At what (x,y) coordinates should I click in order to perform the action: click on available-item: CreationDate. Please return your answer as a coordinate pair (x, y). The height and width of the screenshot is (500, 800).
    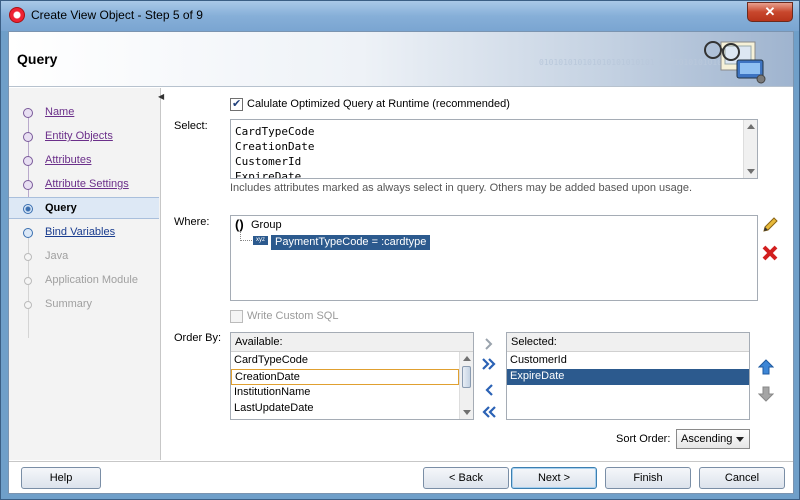
    Looking at the image, I should click on (345, 377).